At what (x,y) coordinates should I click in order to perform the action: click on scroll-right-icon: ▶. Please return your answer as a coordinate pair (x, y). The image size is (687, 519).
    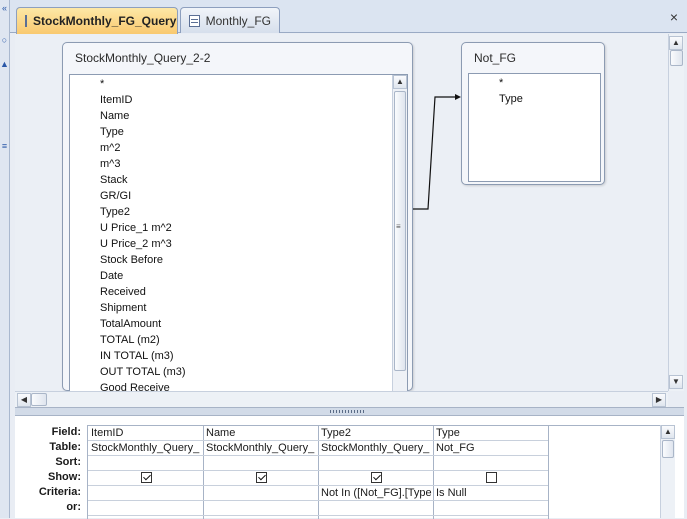
    Looking at the image, I should click on (659, 400).